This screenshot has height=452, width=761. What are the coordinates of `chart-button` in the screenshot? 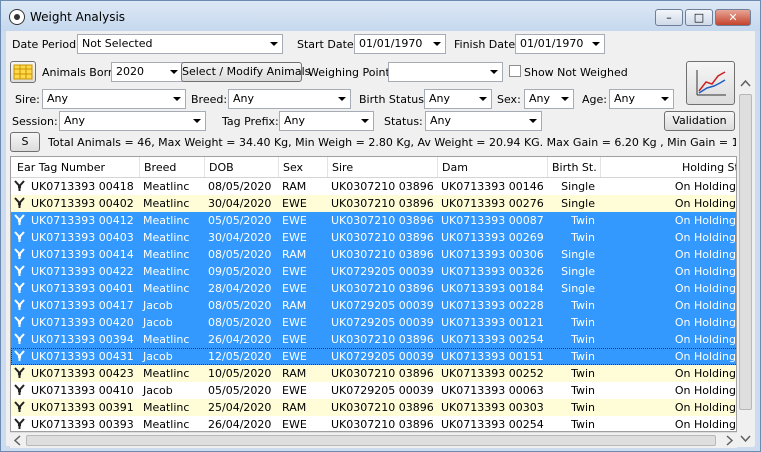 It's located at (710, 83).